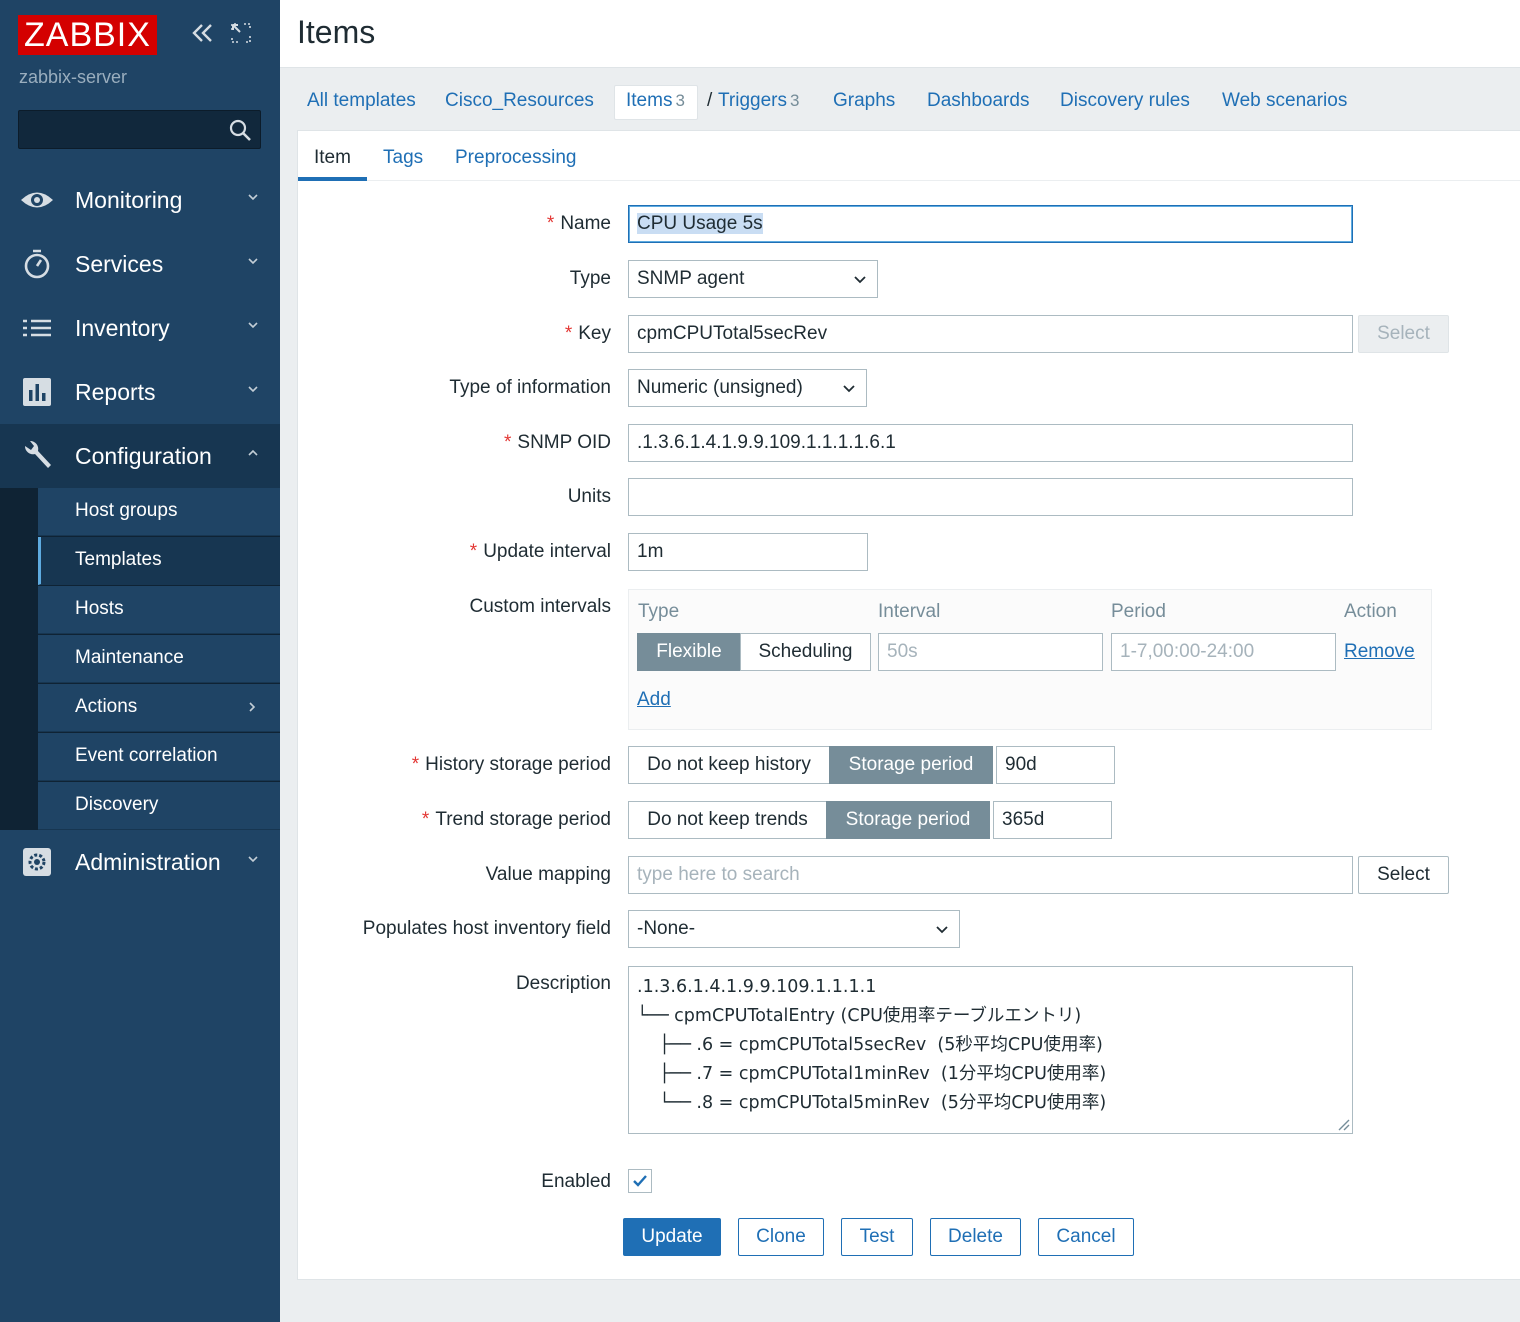 The width and height of the screenshot is (1520, 1322). Describe the element at coordinates (87, 35) in the screenshot. I see `zabbix-logo: ZABBIX` at that location.